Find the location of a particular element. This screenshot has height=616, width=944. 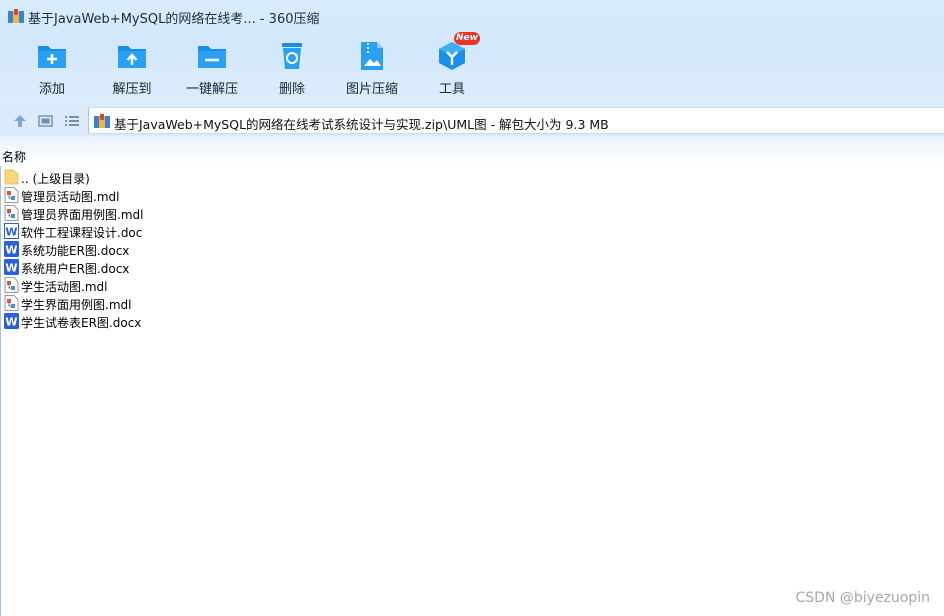

list-item: W 系统用户ER图.docx is located at coordinates (153, 267).